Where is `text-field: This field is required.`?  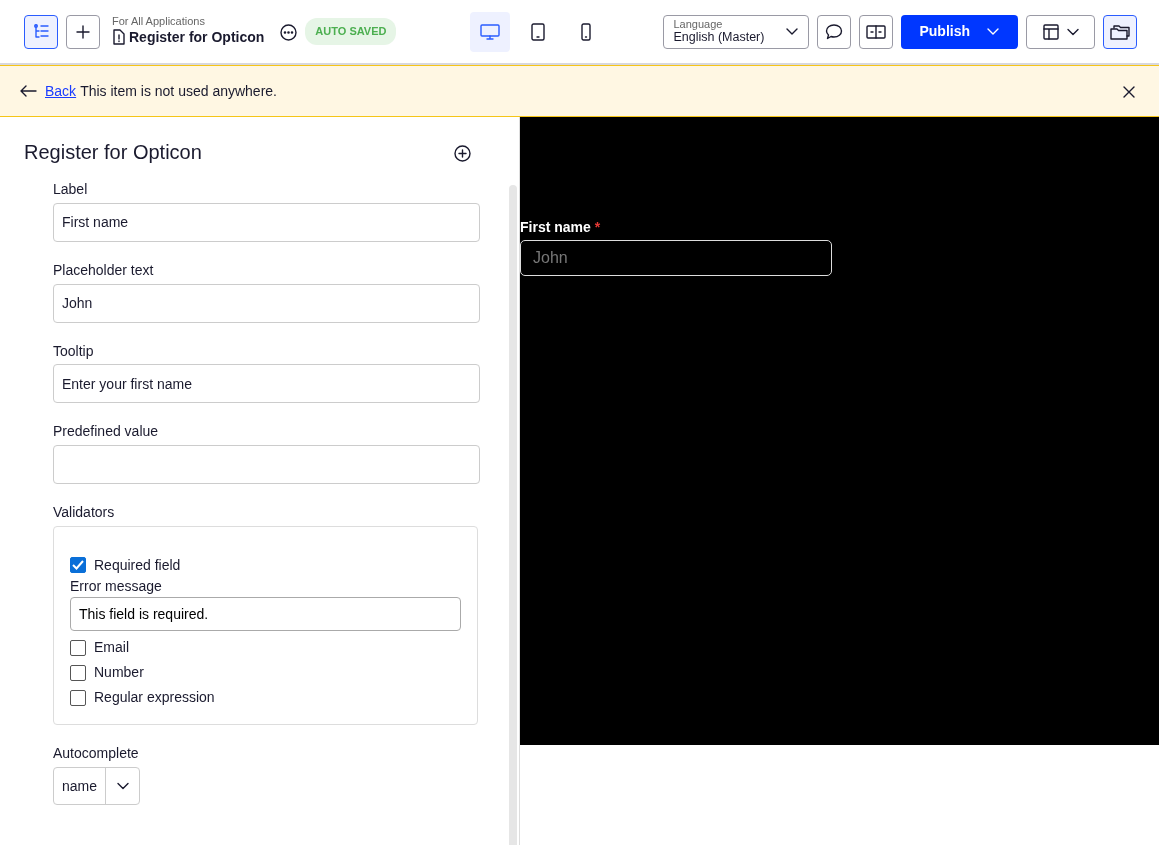
text-field: This field is required. is located at coordinates (265, 614).